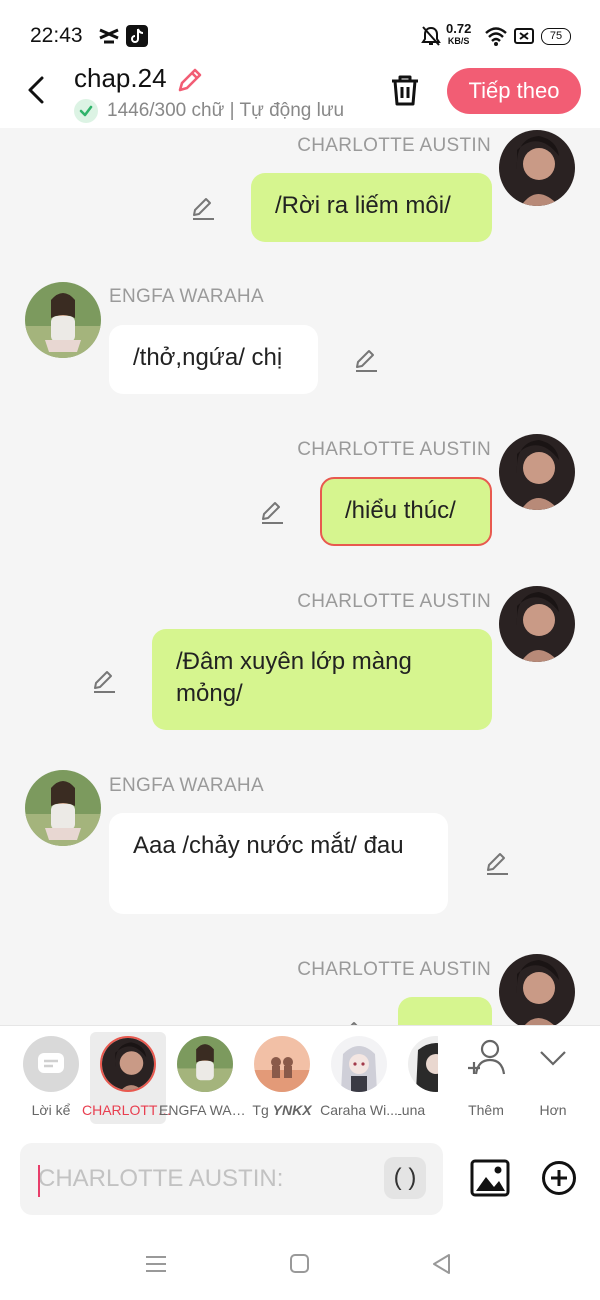 This screenshot has height=1300, width=600. I want to click on character-tg-ynkx: Tg YNKX, so click(282, 1078).